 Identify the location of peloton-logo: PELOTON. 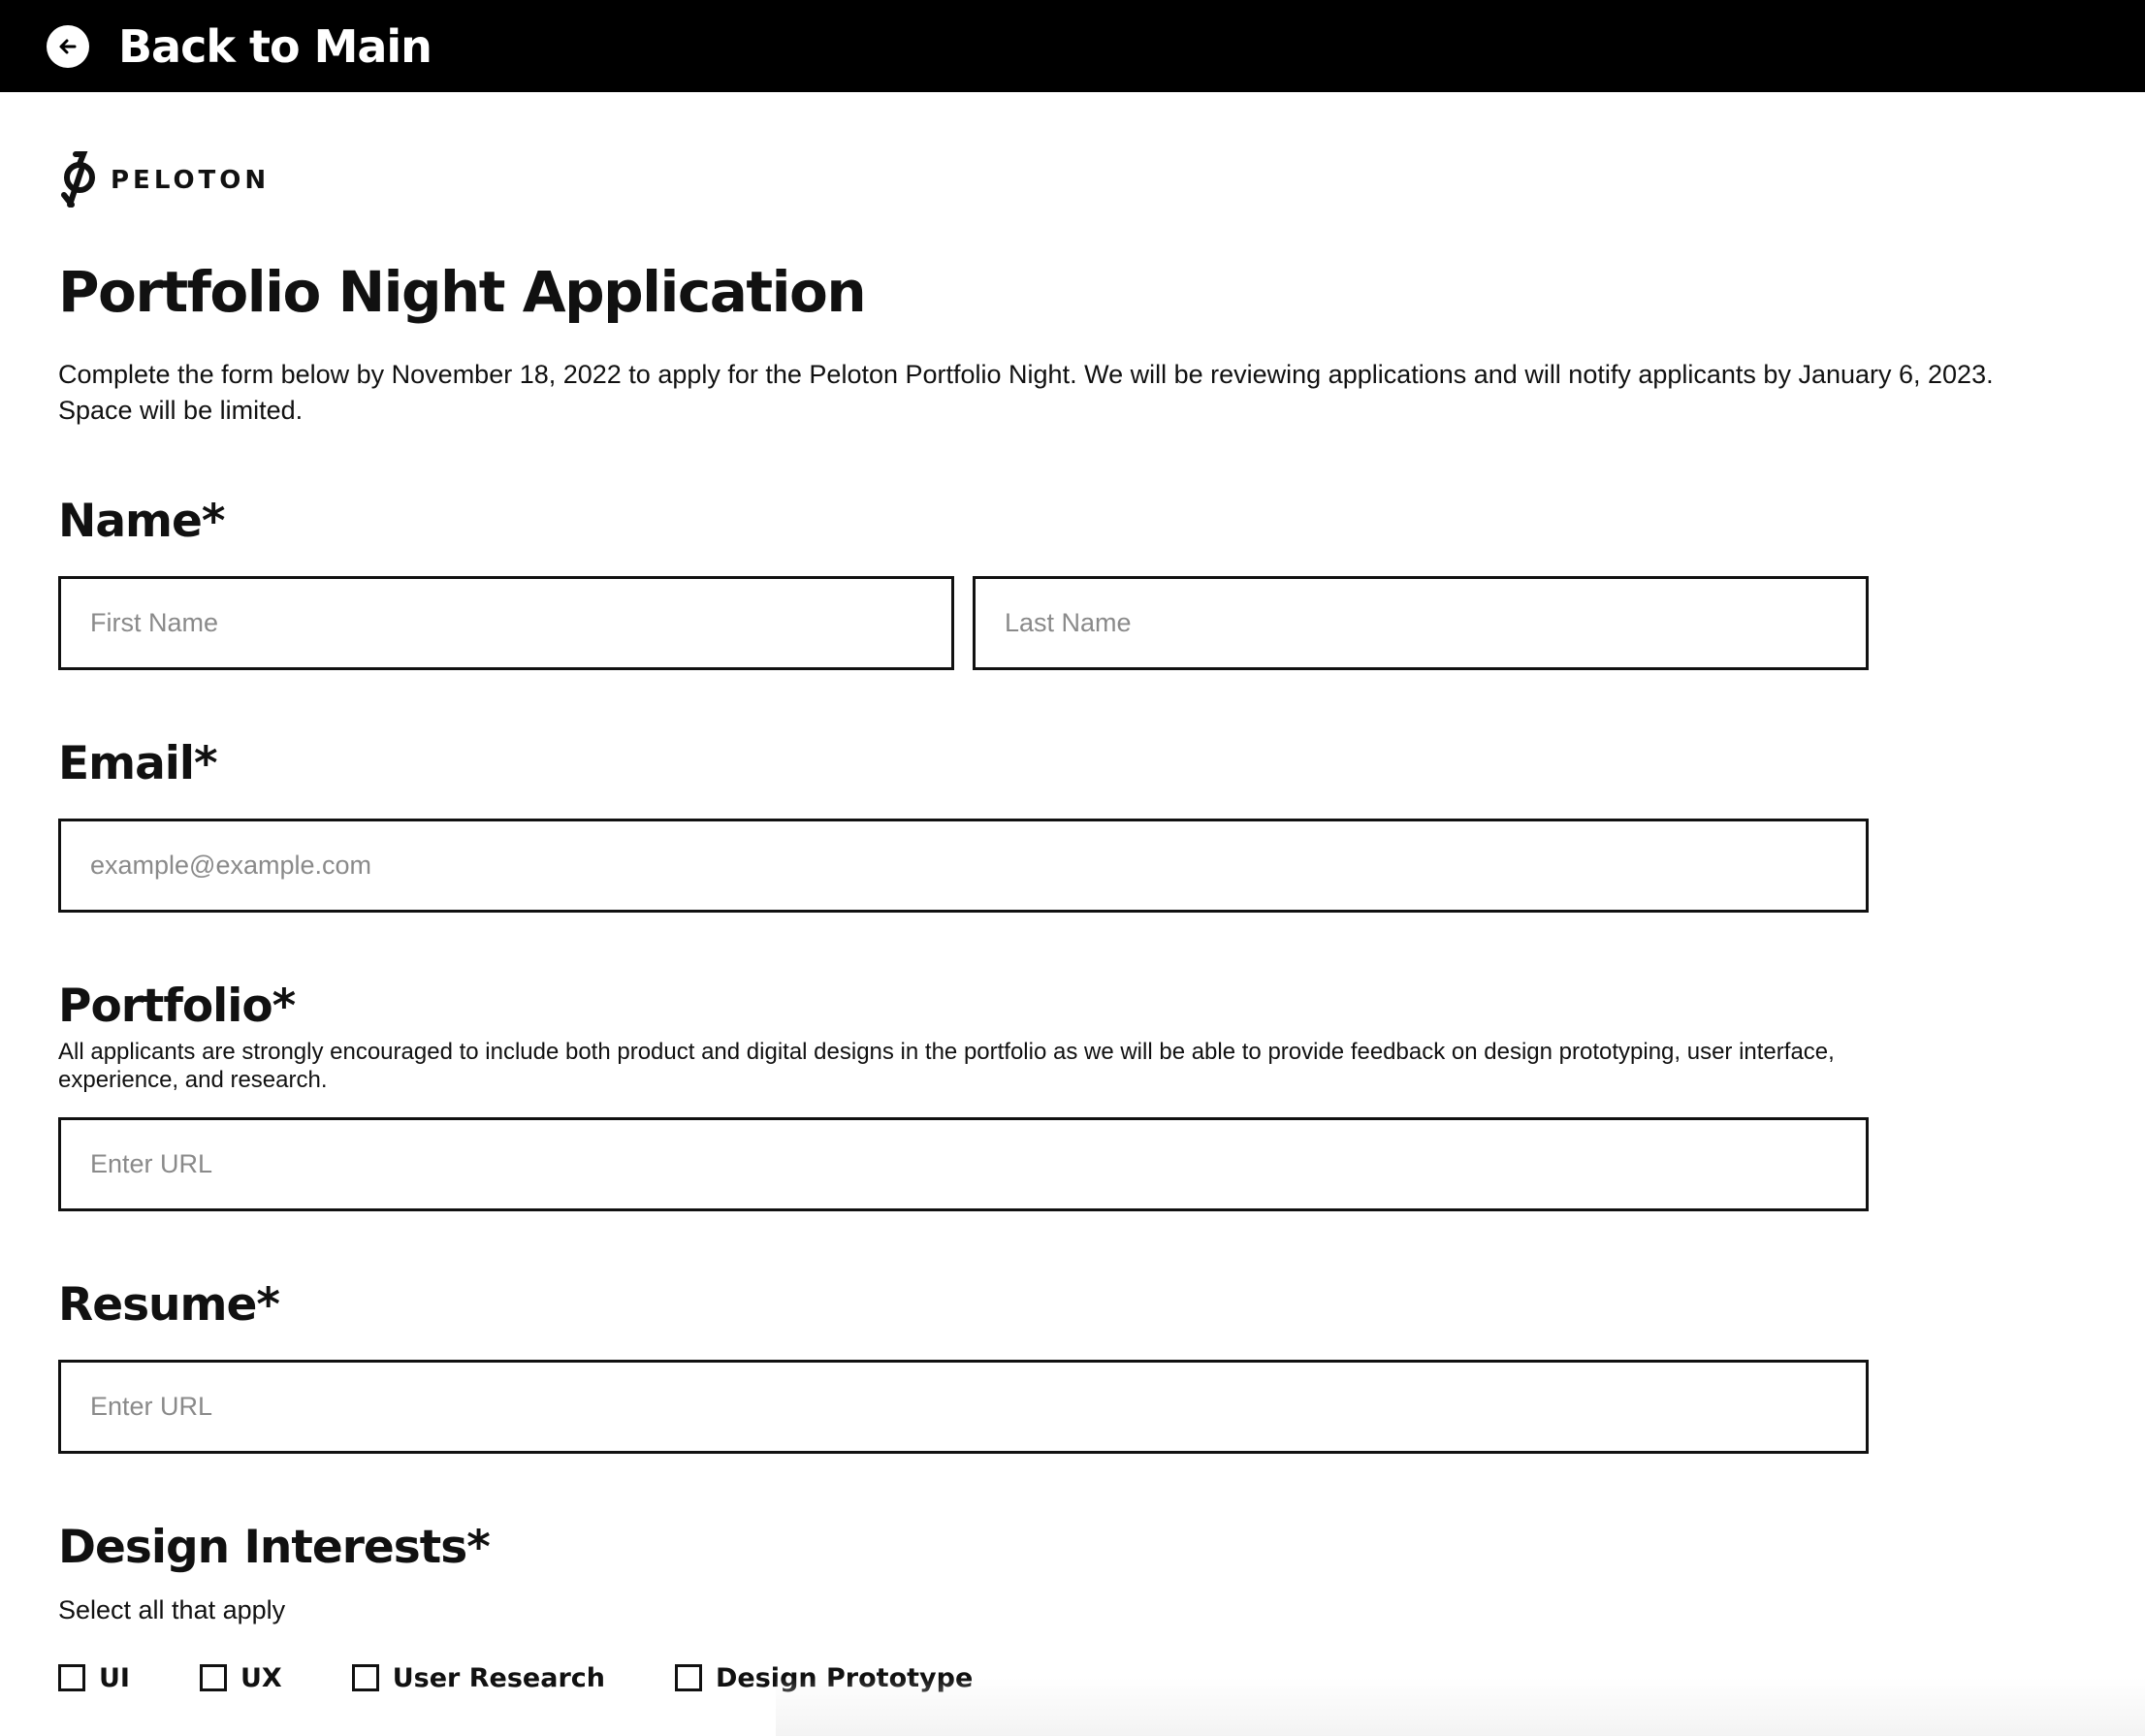
(163, 180).